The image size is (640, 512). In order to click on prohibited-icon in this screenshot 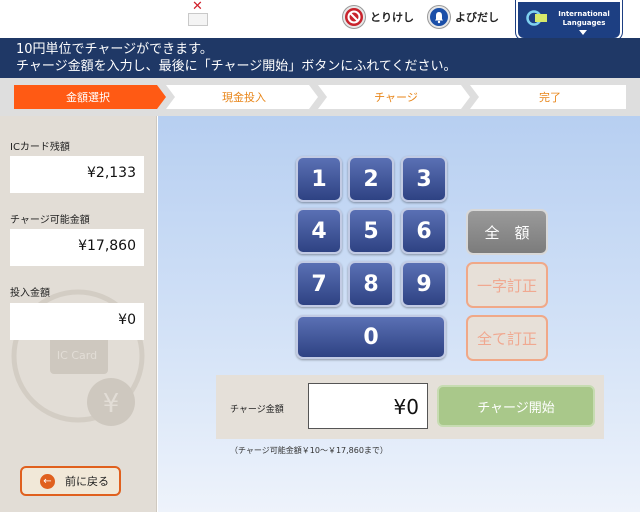, I will do `click(354, 17)`.